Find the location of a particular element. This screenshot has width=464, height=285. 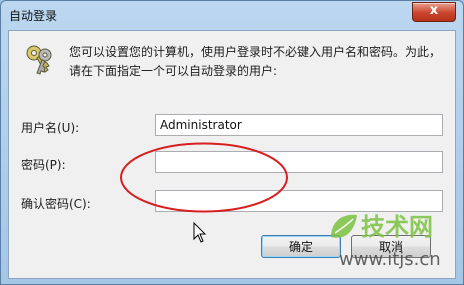

username-field is located at coordinates (299, 125).